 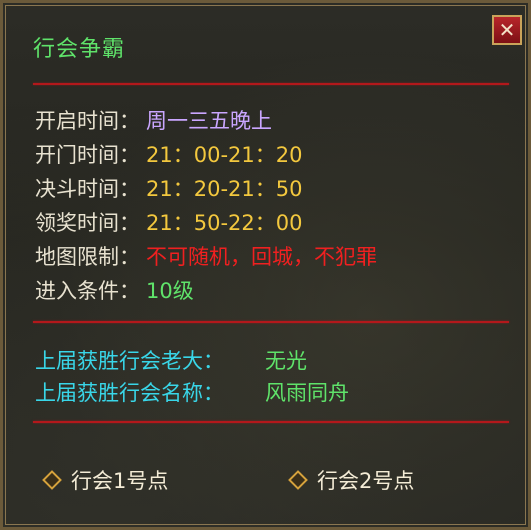 What do you see at coordinates (224, 155) in the screenshot?
I see `door-time-value: 21：00-21：20` at bounding box center [224, 155].